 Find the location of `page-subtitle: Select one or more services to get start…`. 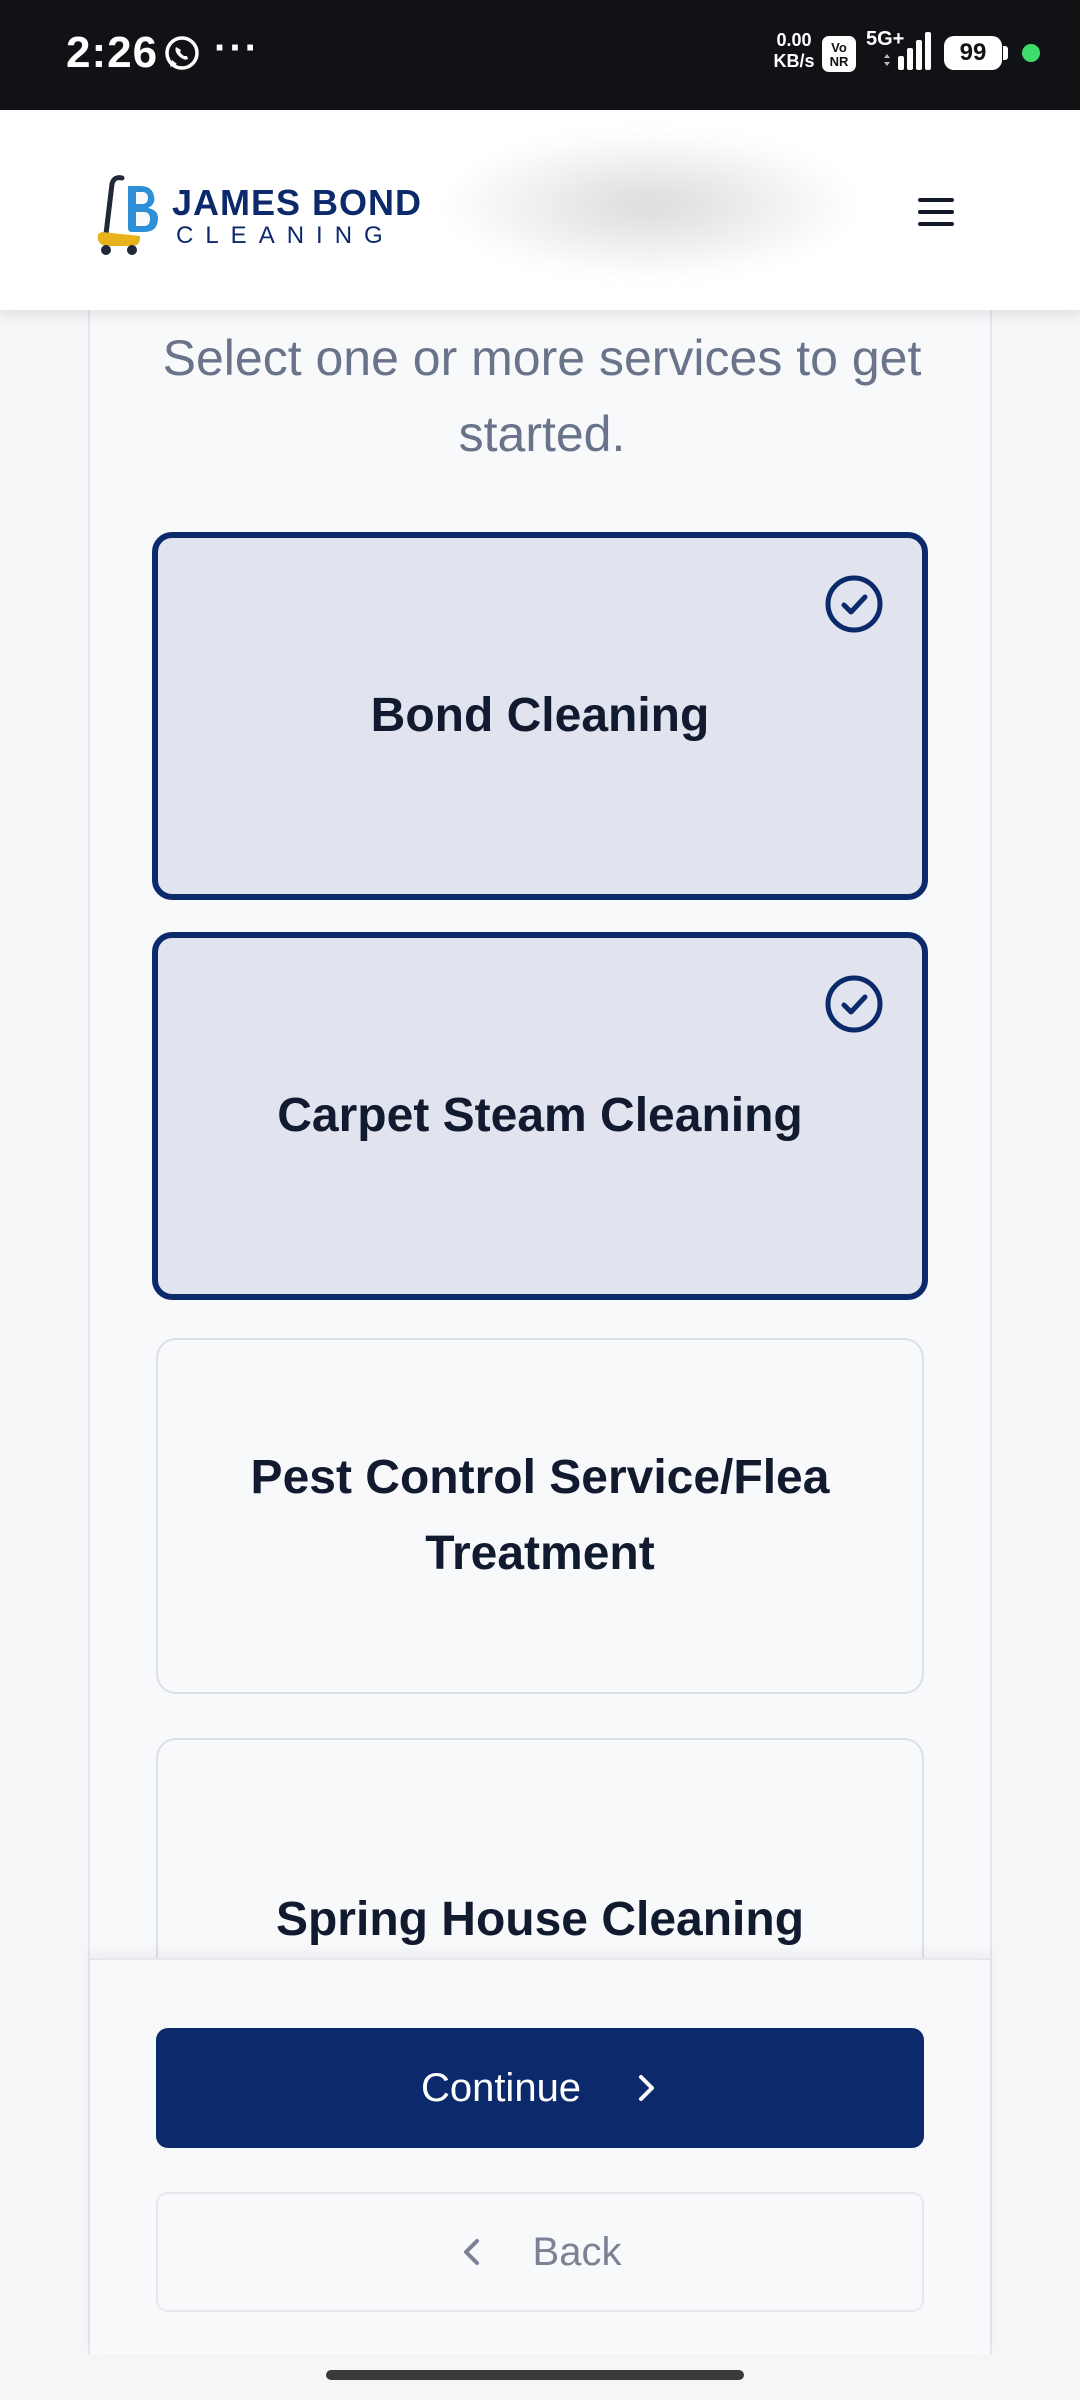

page-subtitle: Select one or more services to get start… is located at coordinates (542, 396).